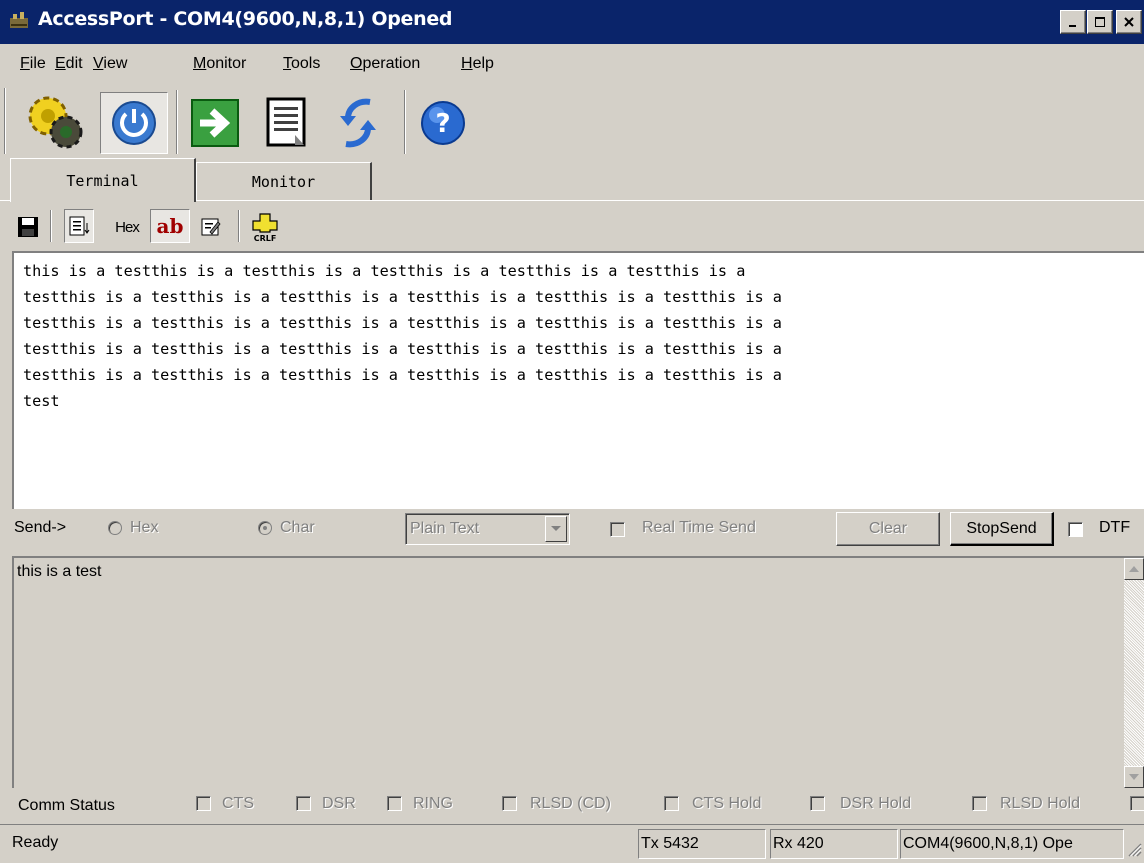 This screenshot has height=863, width=1144. I want to click on tab-monitor: Monitor, so click(284, 181).